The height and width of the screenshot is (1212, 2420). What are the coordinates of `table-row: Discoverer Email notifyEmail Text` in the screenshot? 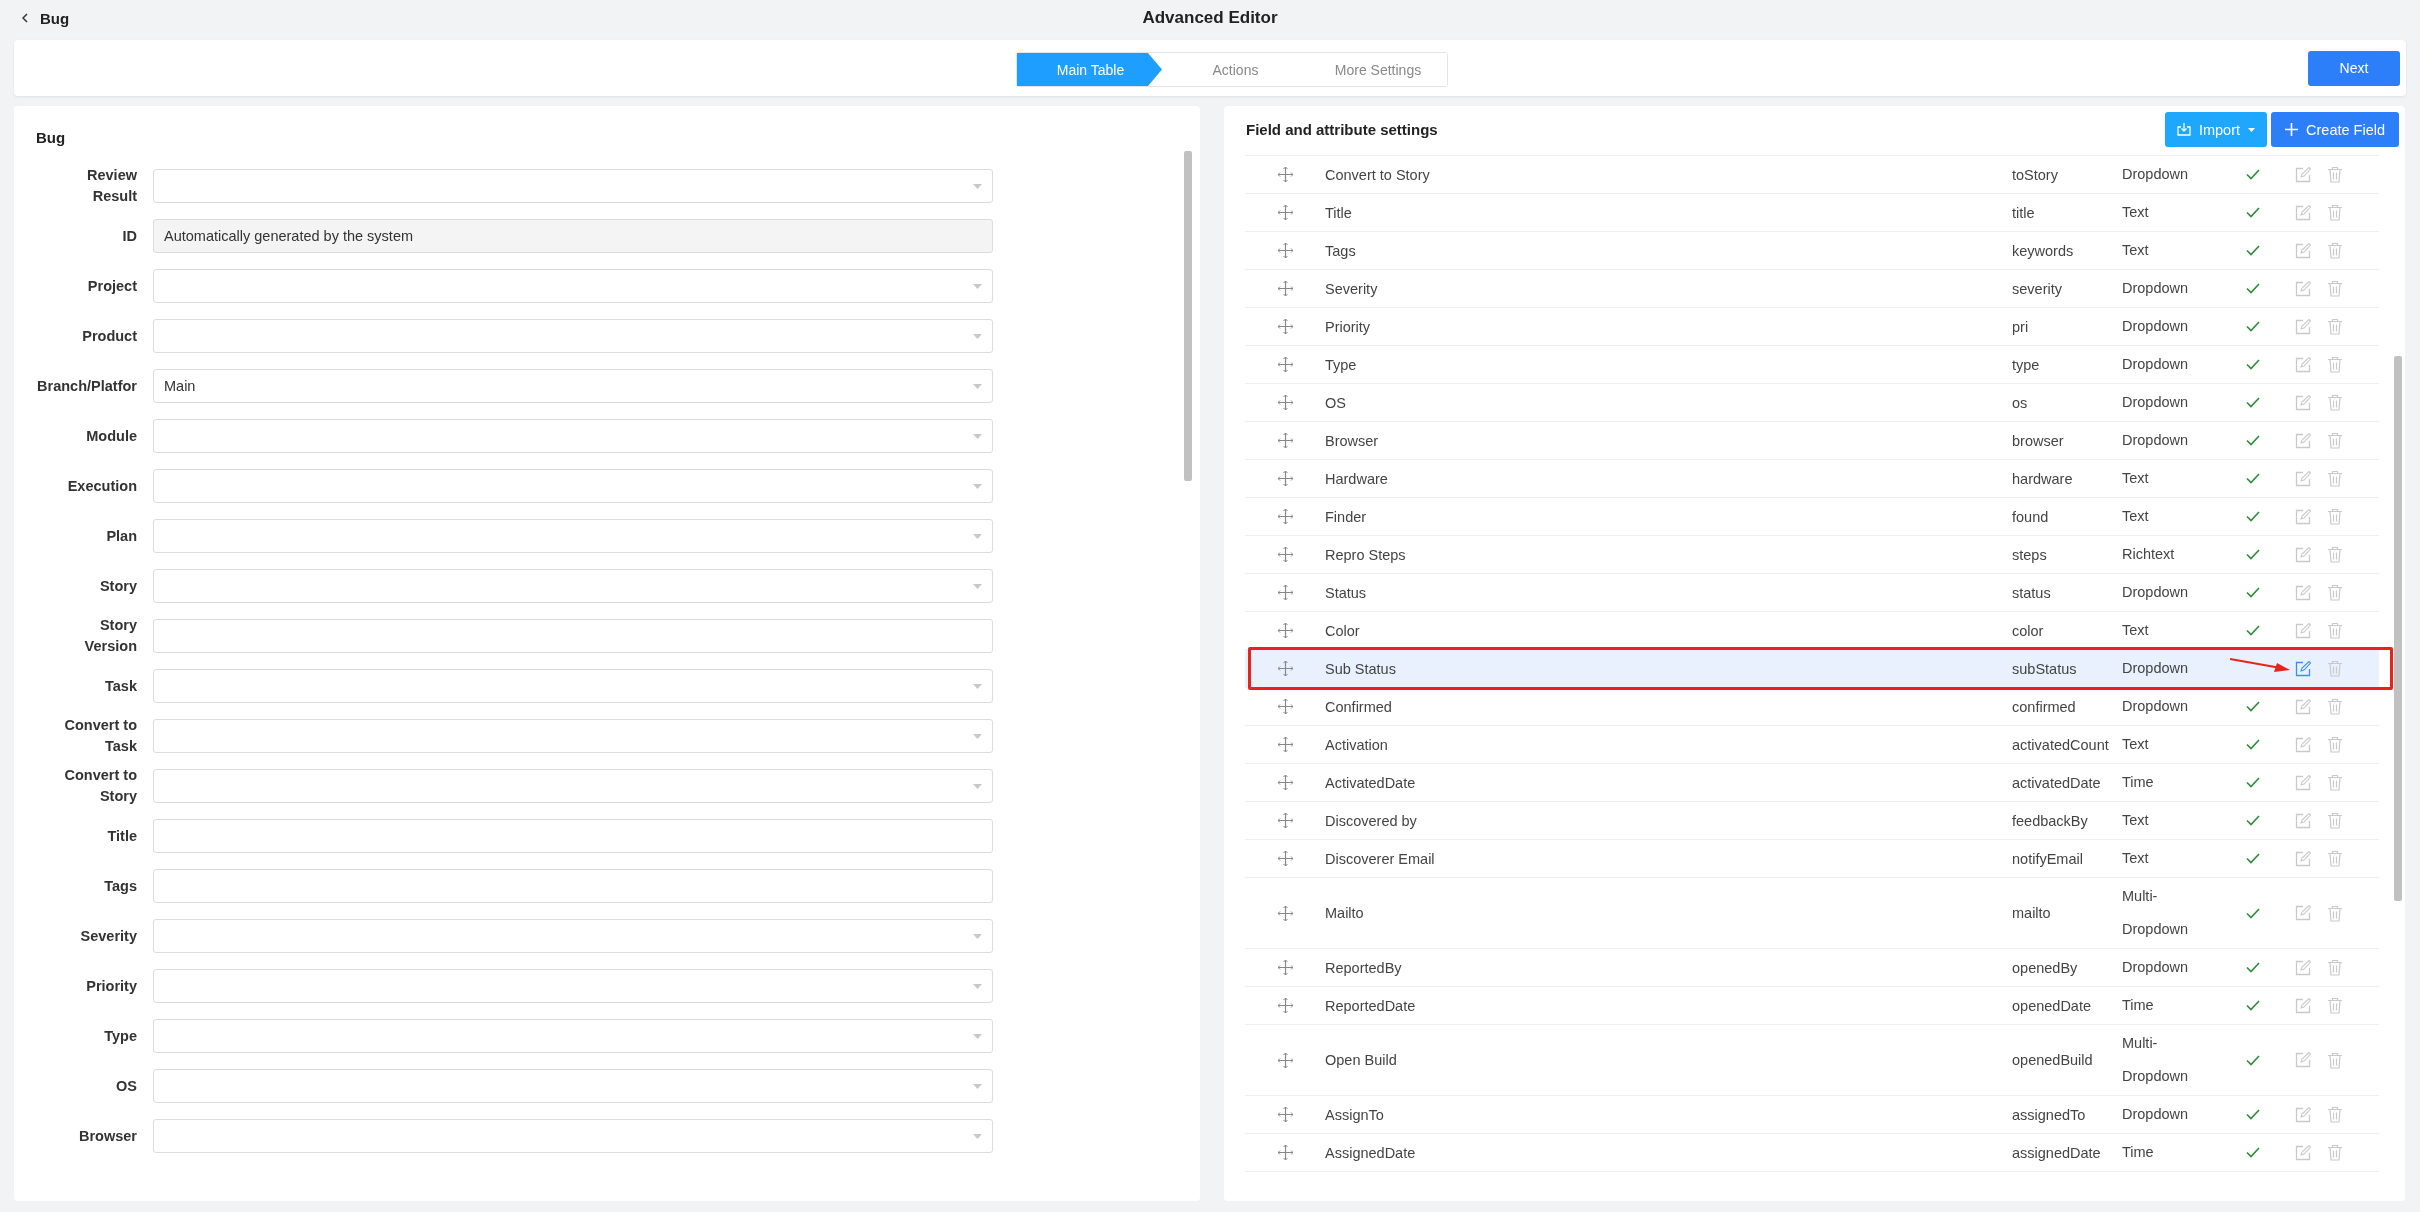 It's located at (1812, 859).